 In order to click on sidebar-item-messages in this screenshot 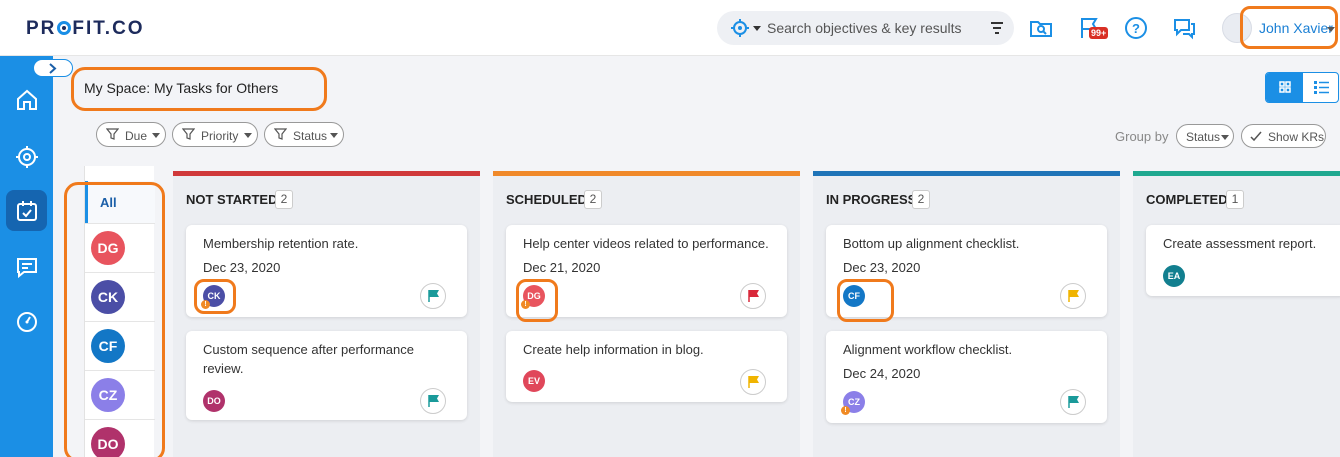, I will do `click(26, 266)`.